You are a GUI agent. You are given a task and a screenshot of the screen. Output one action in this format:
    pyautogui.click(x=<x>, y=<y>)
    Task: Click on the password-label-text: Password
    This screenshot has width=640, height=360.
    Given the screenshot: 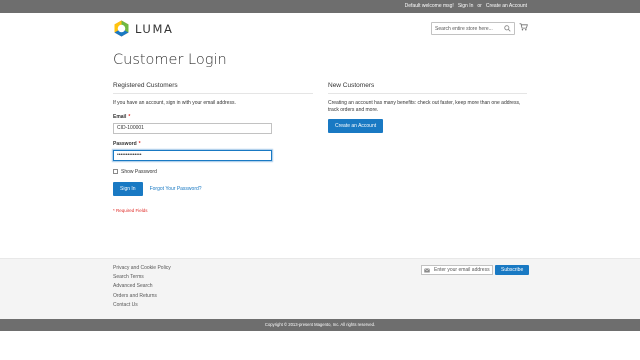 What is the action you would take?
    pyautogui.click(x=125, y=143)
    